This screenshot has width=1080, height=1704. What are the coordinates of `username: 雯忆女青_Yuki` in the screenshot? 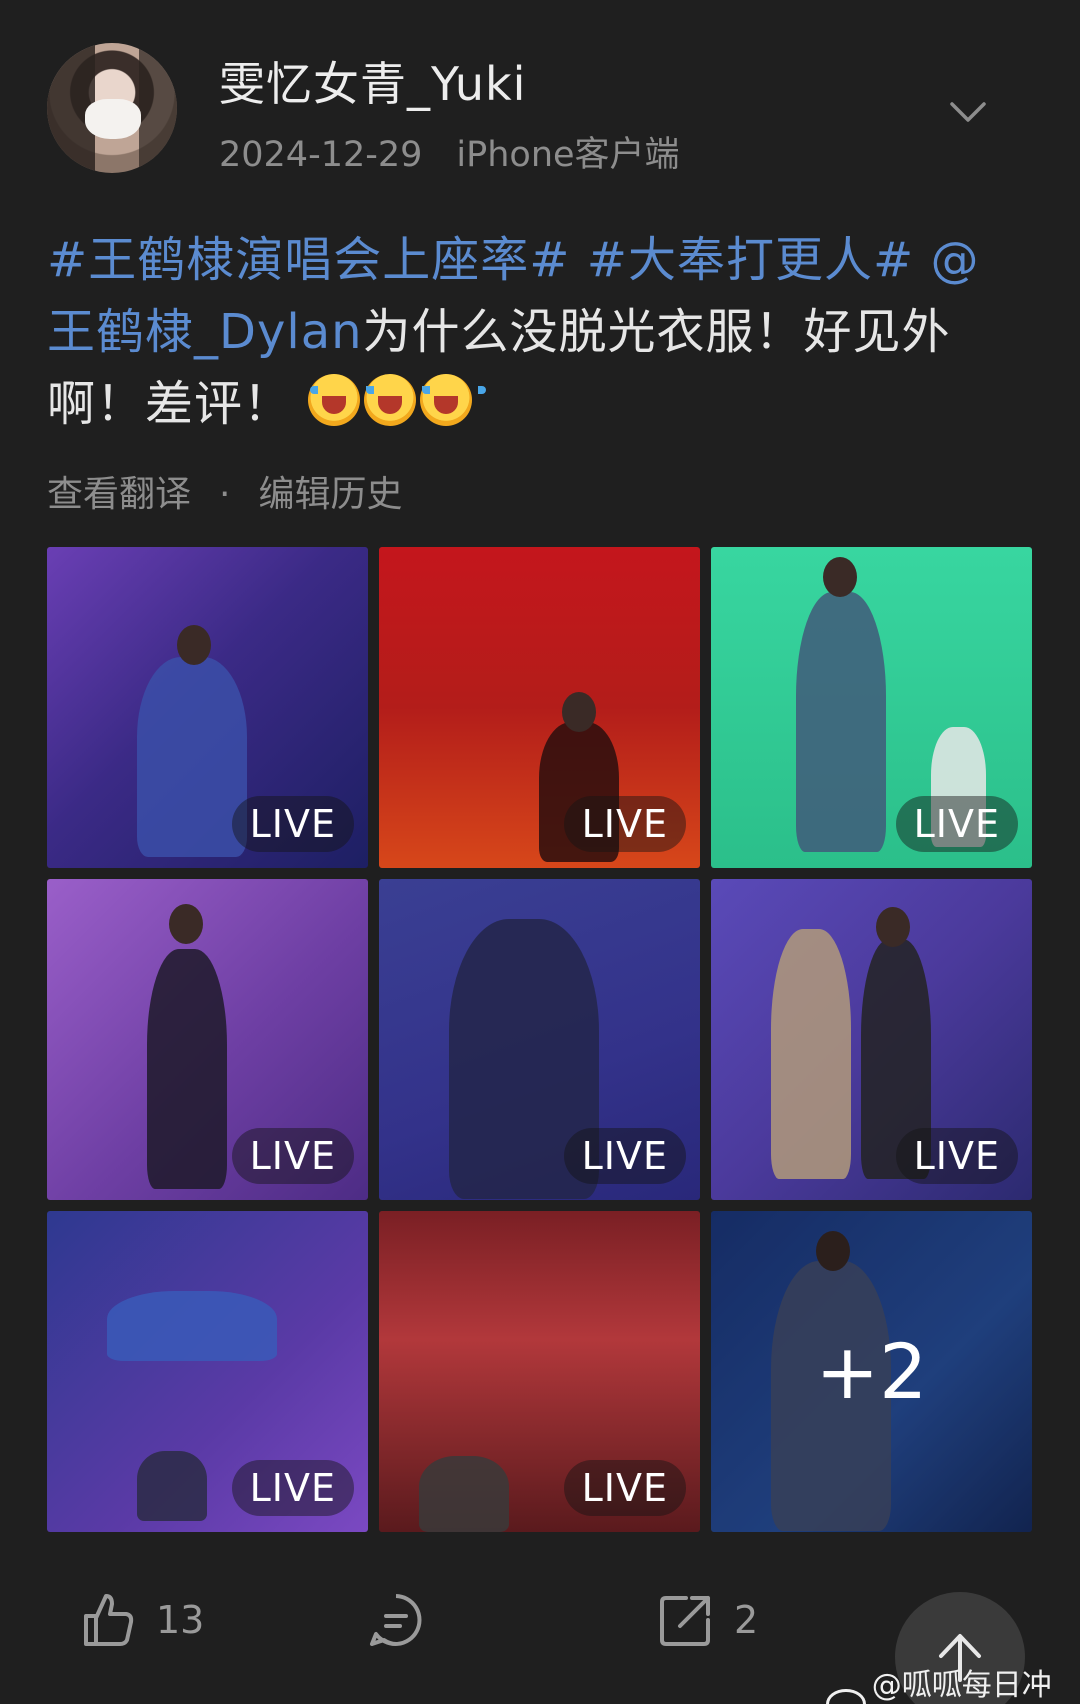 It's located at (372, 81).